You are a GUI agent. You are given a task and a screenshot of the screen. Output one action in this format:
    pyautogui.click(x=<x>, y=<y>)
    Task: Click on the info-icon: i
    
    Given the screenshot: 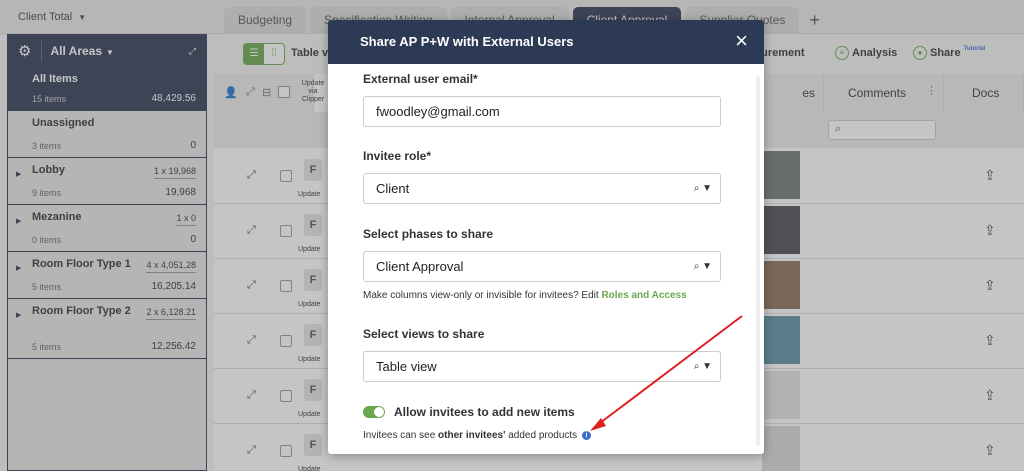 What is the action you would take?
    pyautogui.click(x=586, y=435)
    